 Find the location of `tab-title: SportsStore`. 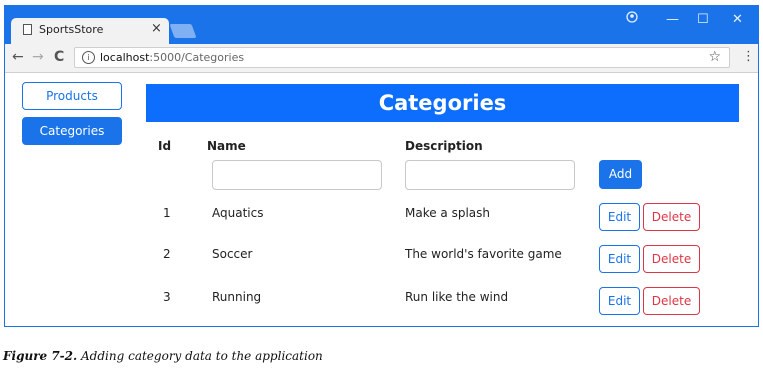

tab-title: SportsStore is located at coordinates (71, 29).